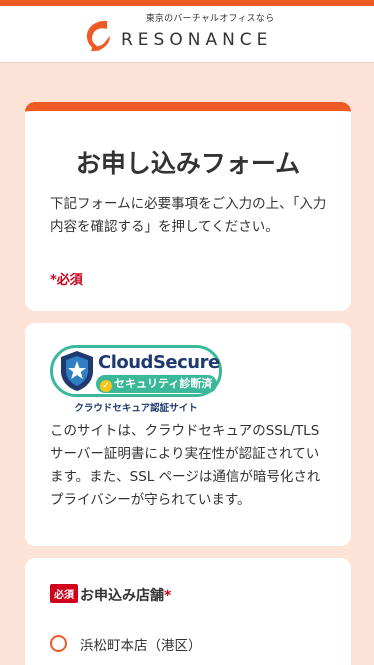 Image resolution: width=374 pixels, height=665 pixels. Describe the element at coordinates (188, 215) in the screenshot. I see `intro-description: 下記フォームに必要事項をご入力の上、「入力内容を確認する」を押してください。` at that location.